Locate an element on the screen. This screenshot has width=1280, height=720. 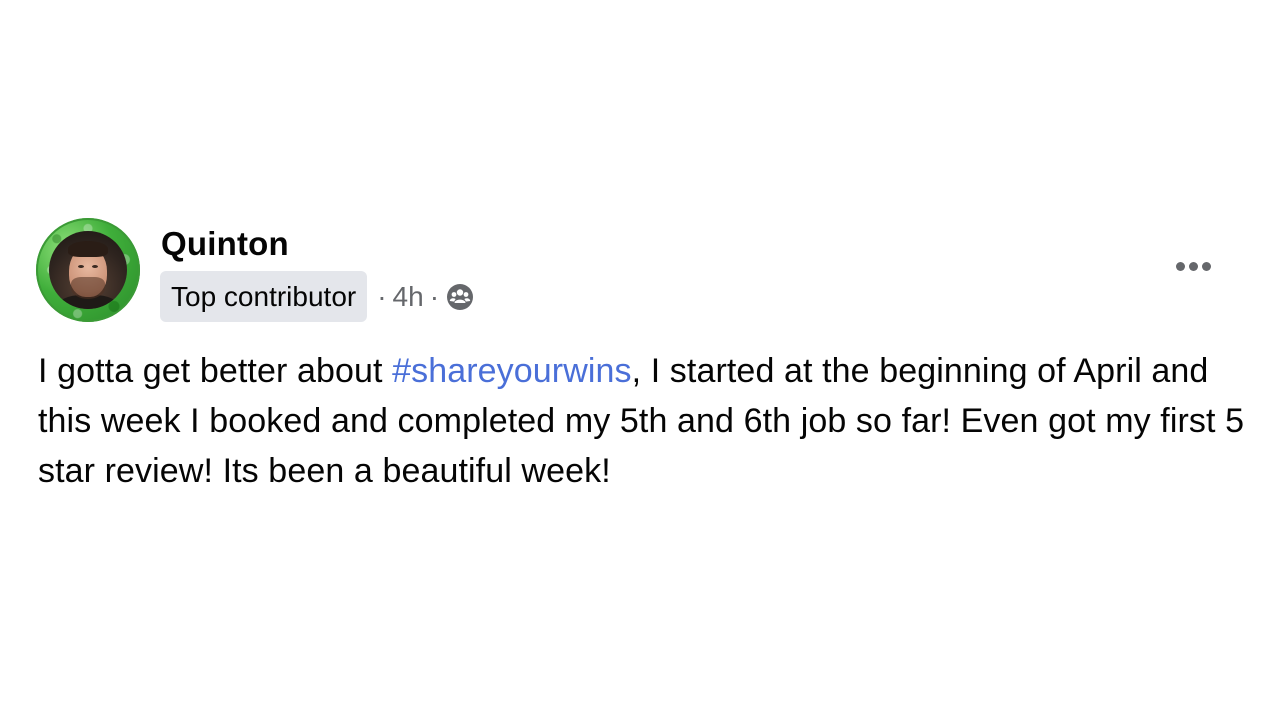
avatar-photo is located at coordinates (88, 270).